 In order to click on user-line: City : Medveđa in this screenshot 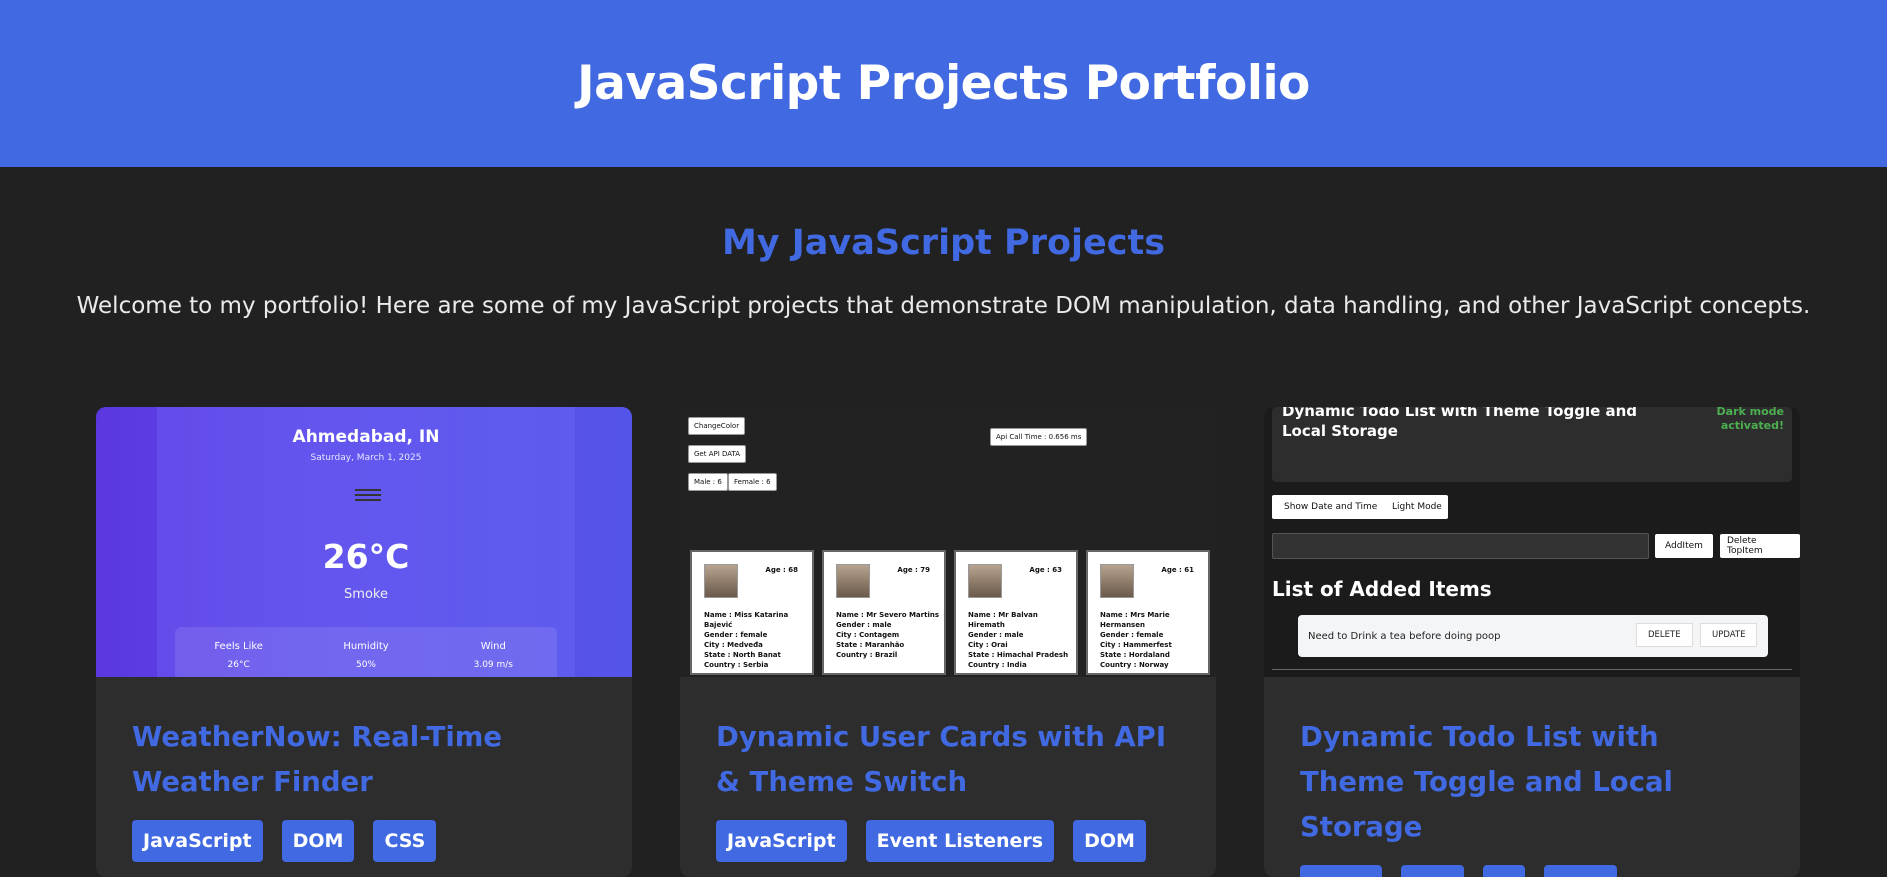, I will do `click(733, 645)`.